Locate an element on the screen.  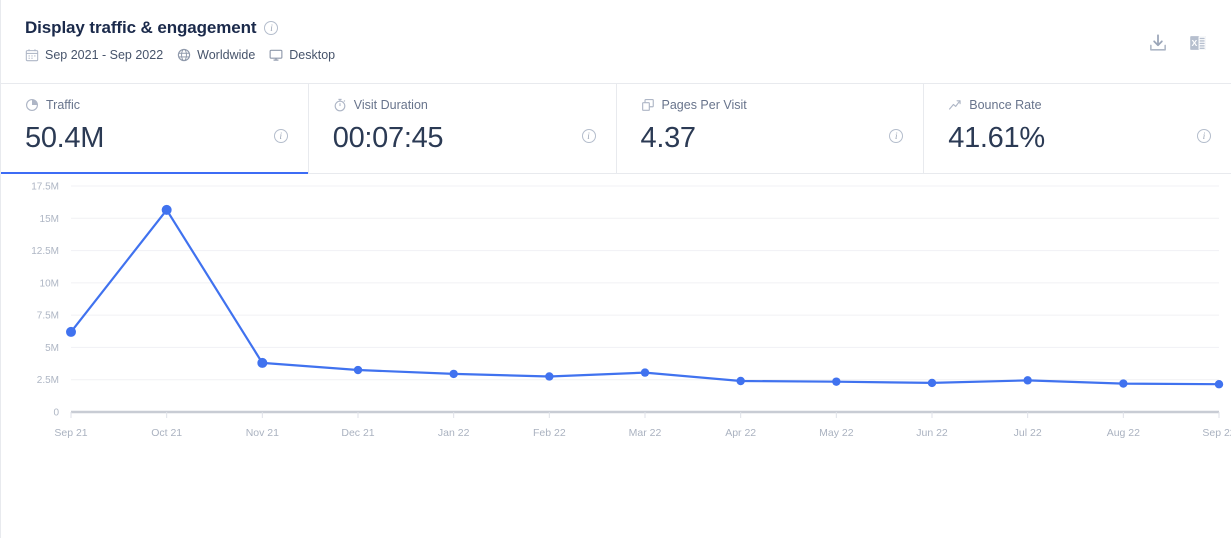
metric-label-bounce-rate: Bounce Rate is located at coordinates (1005, 105).